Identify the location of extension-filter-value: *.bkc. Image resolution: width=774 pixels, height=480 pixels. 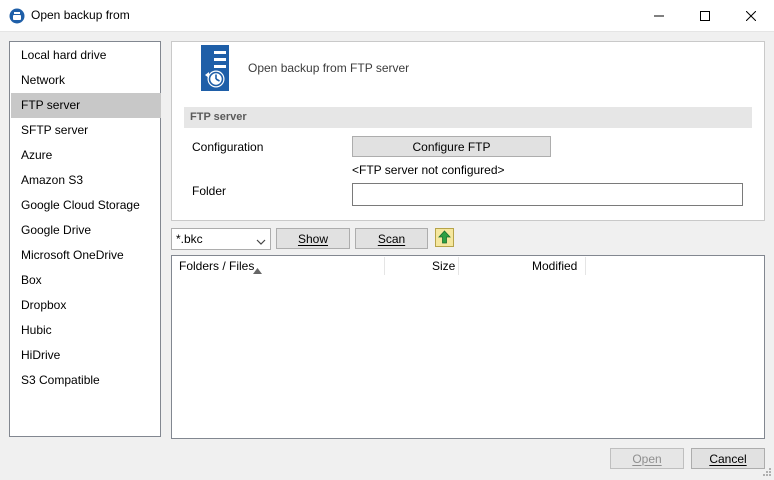
(189, 239).